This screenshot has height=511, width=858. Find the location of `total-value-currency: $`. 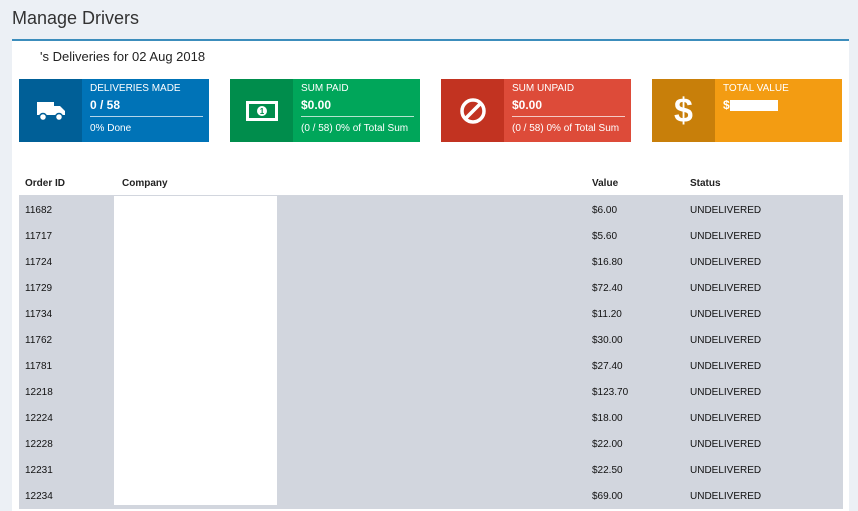

total-value-currency: $ is located at coordinates (726, 105).